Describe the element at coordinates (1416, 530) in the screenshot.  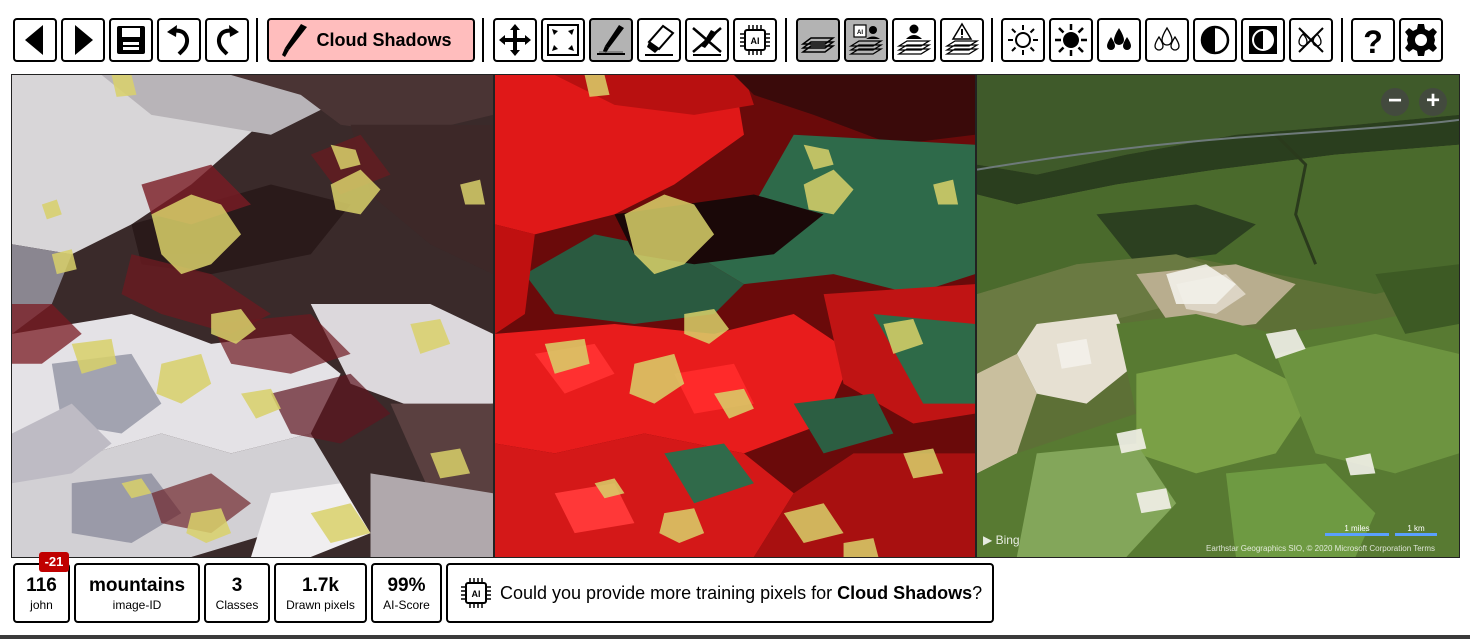
I see `scale-bar-km: 1 km` at that location.